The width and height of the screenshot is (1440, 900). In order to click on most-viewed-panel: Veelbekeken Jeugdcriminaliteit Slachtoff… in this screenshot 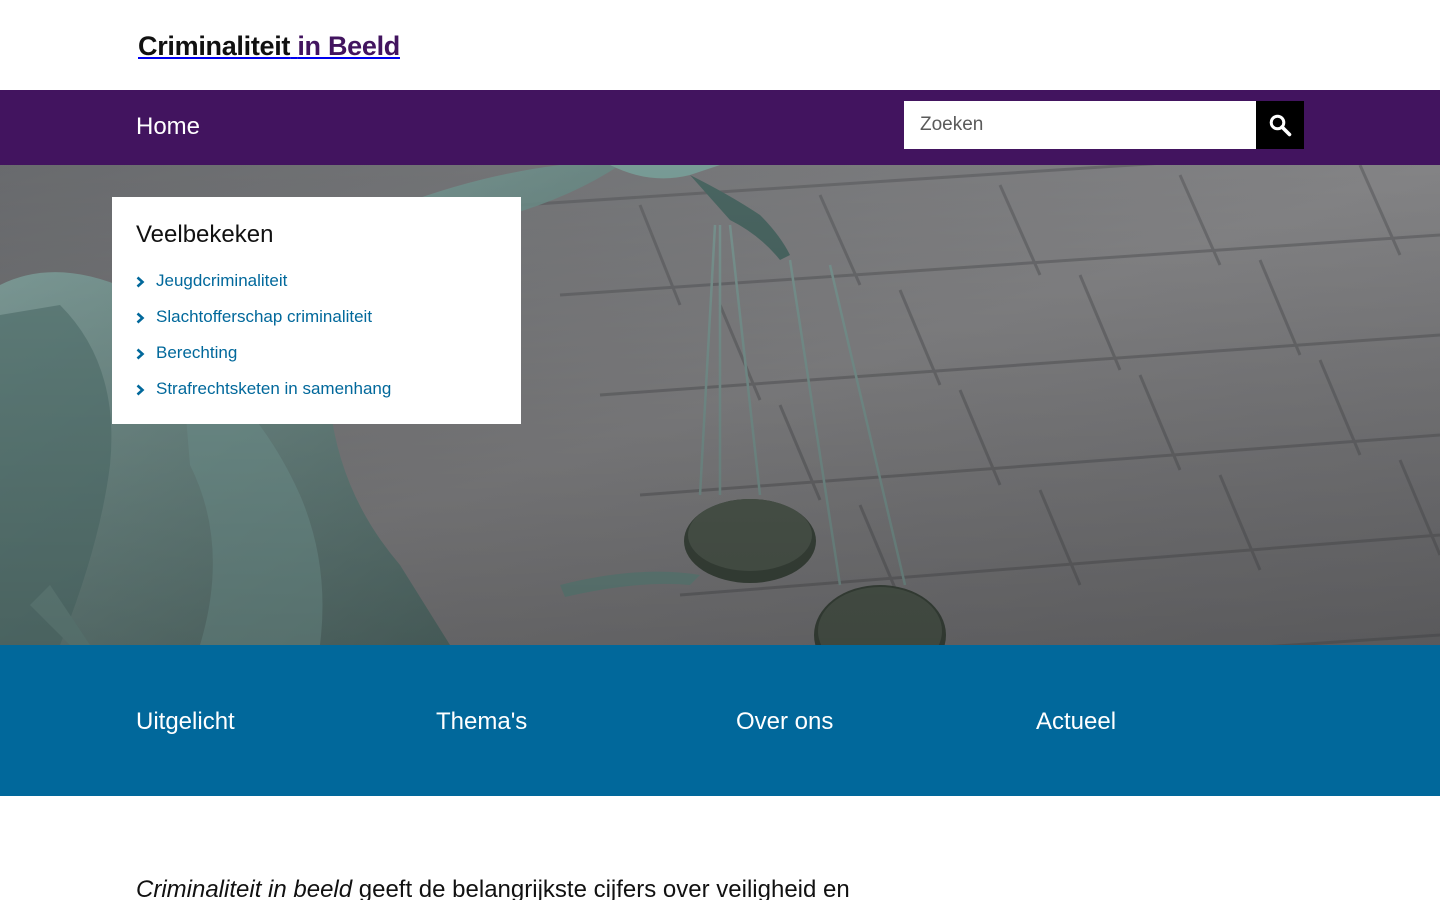, I will do `click(316, 310)`.